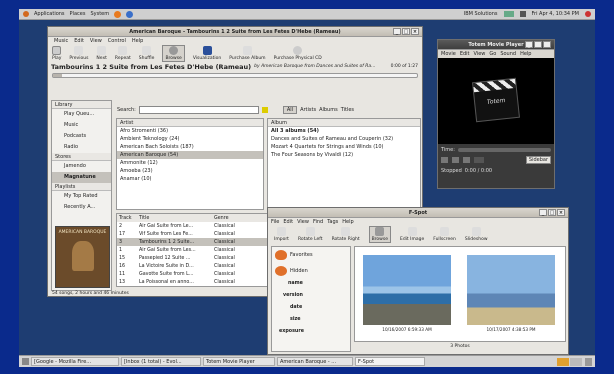  What do you see at coordinates (311, 255) in the screenshot?
I see `tag-favorites: Favorites` at bounding box center [311, 255].